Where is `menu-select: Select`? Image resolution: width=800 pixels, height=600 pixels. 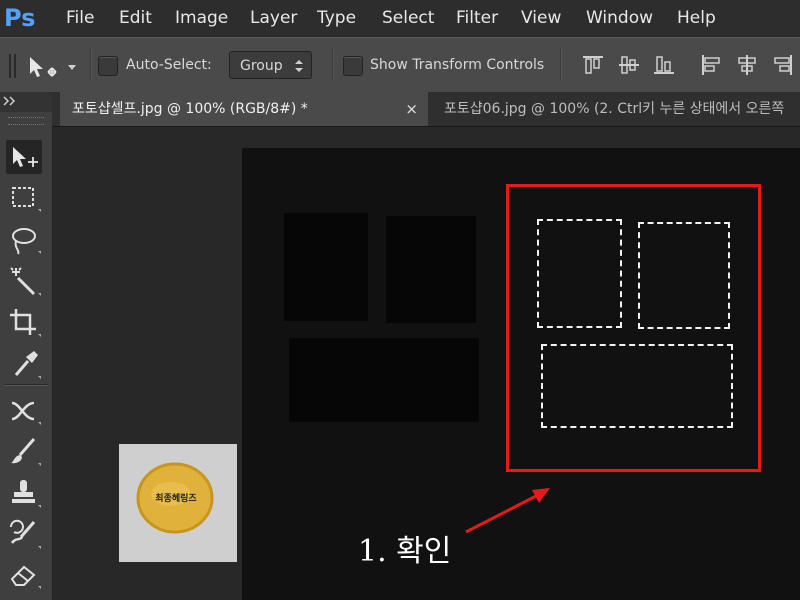
menu-select: Select is located at coordinates (408, 18).